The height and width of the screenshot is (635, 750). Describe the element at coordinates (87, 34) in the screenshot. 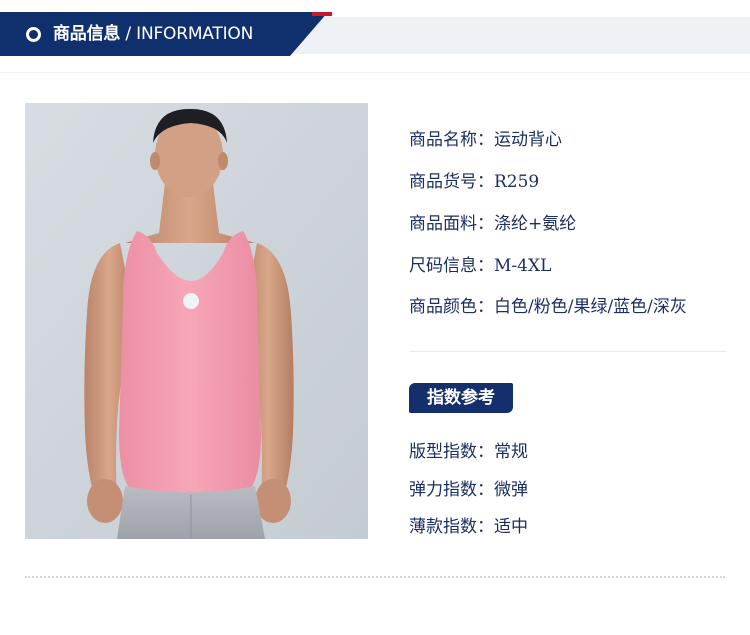

I see `section-title-cn: 商品信息` at that location.